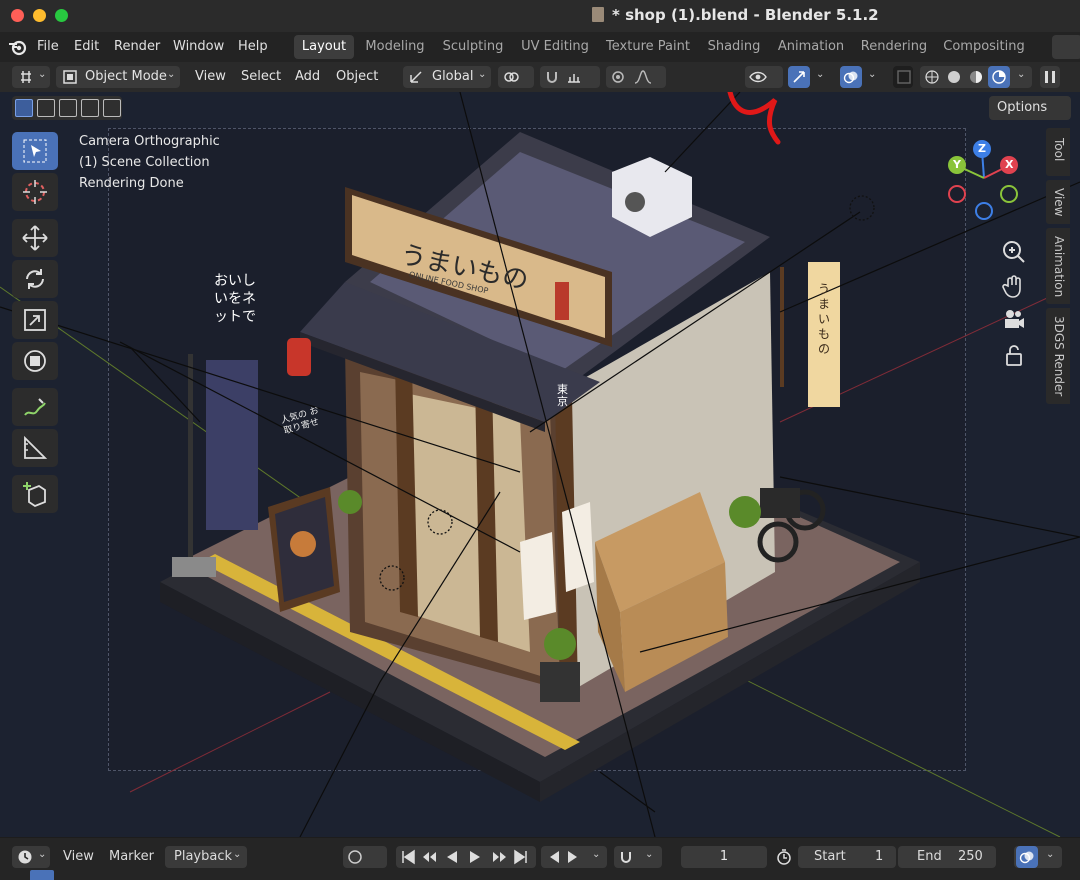 The width and height of the screenshot is (1080, 880). What do you see at coordinates (1058, 202) in the screenshot?
I see `sidebar-tab-view: View` at bounding box center [1058, 202].